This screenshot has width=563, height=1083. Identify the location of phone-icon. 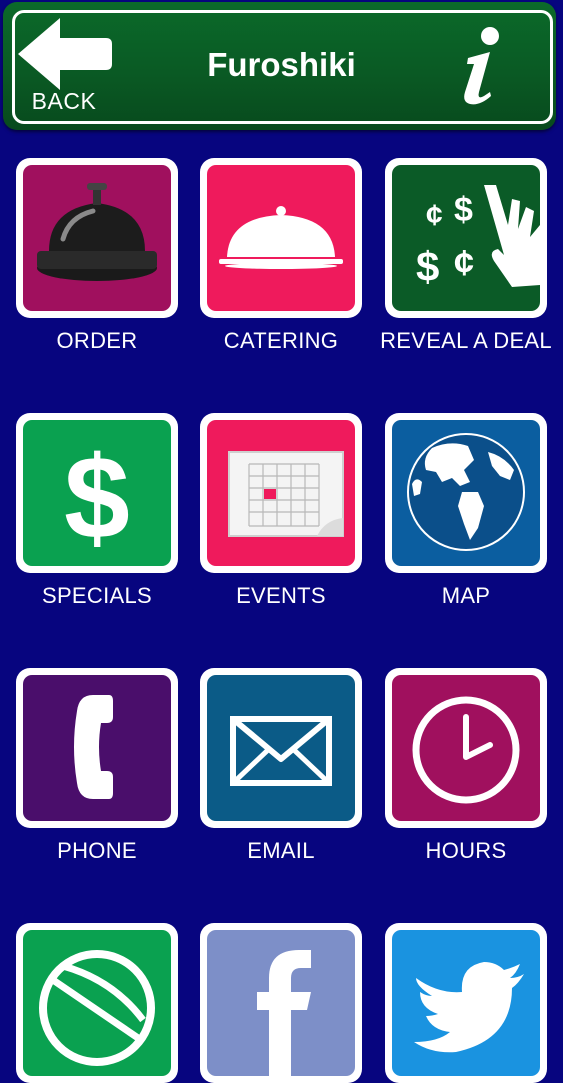
(93, 747).